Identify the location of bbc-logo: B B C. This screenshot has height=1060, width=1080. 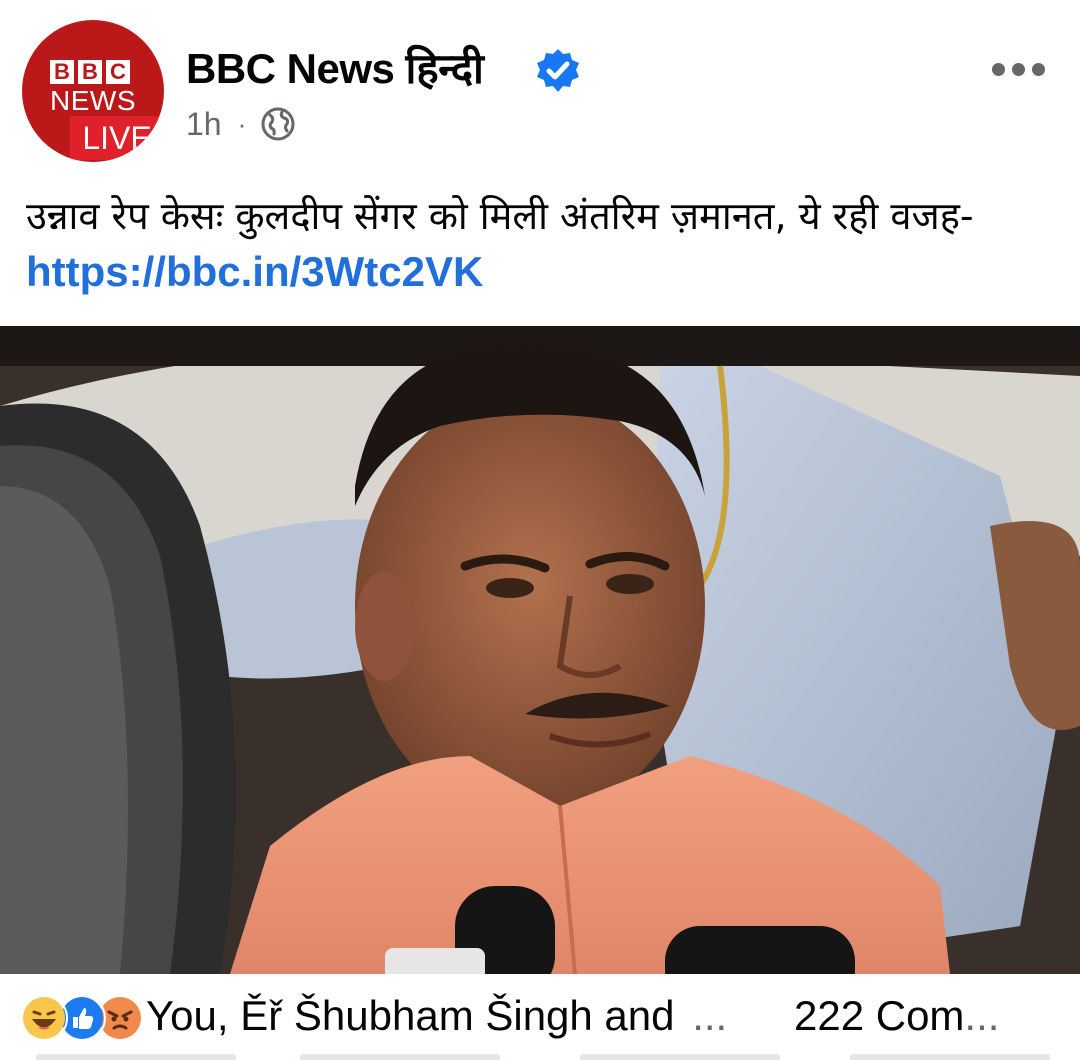
(90, 72).